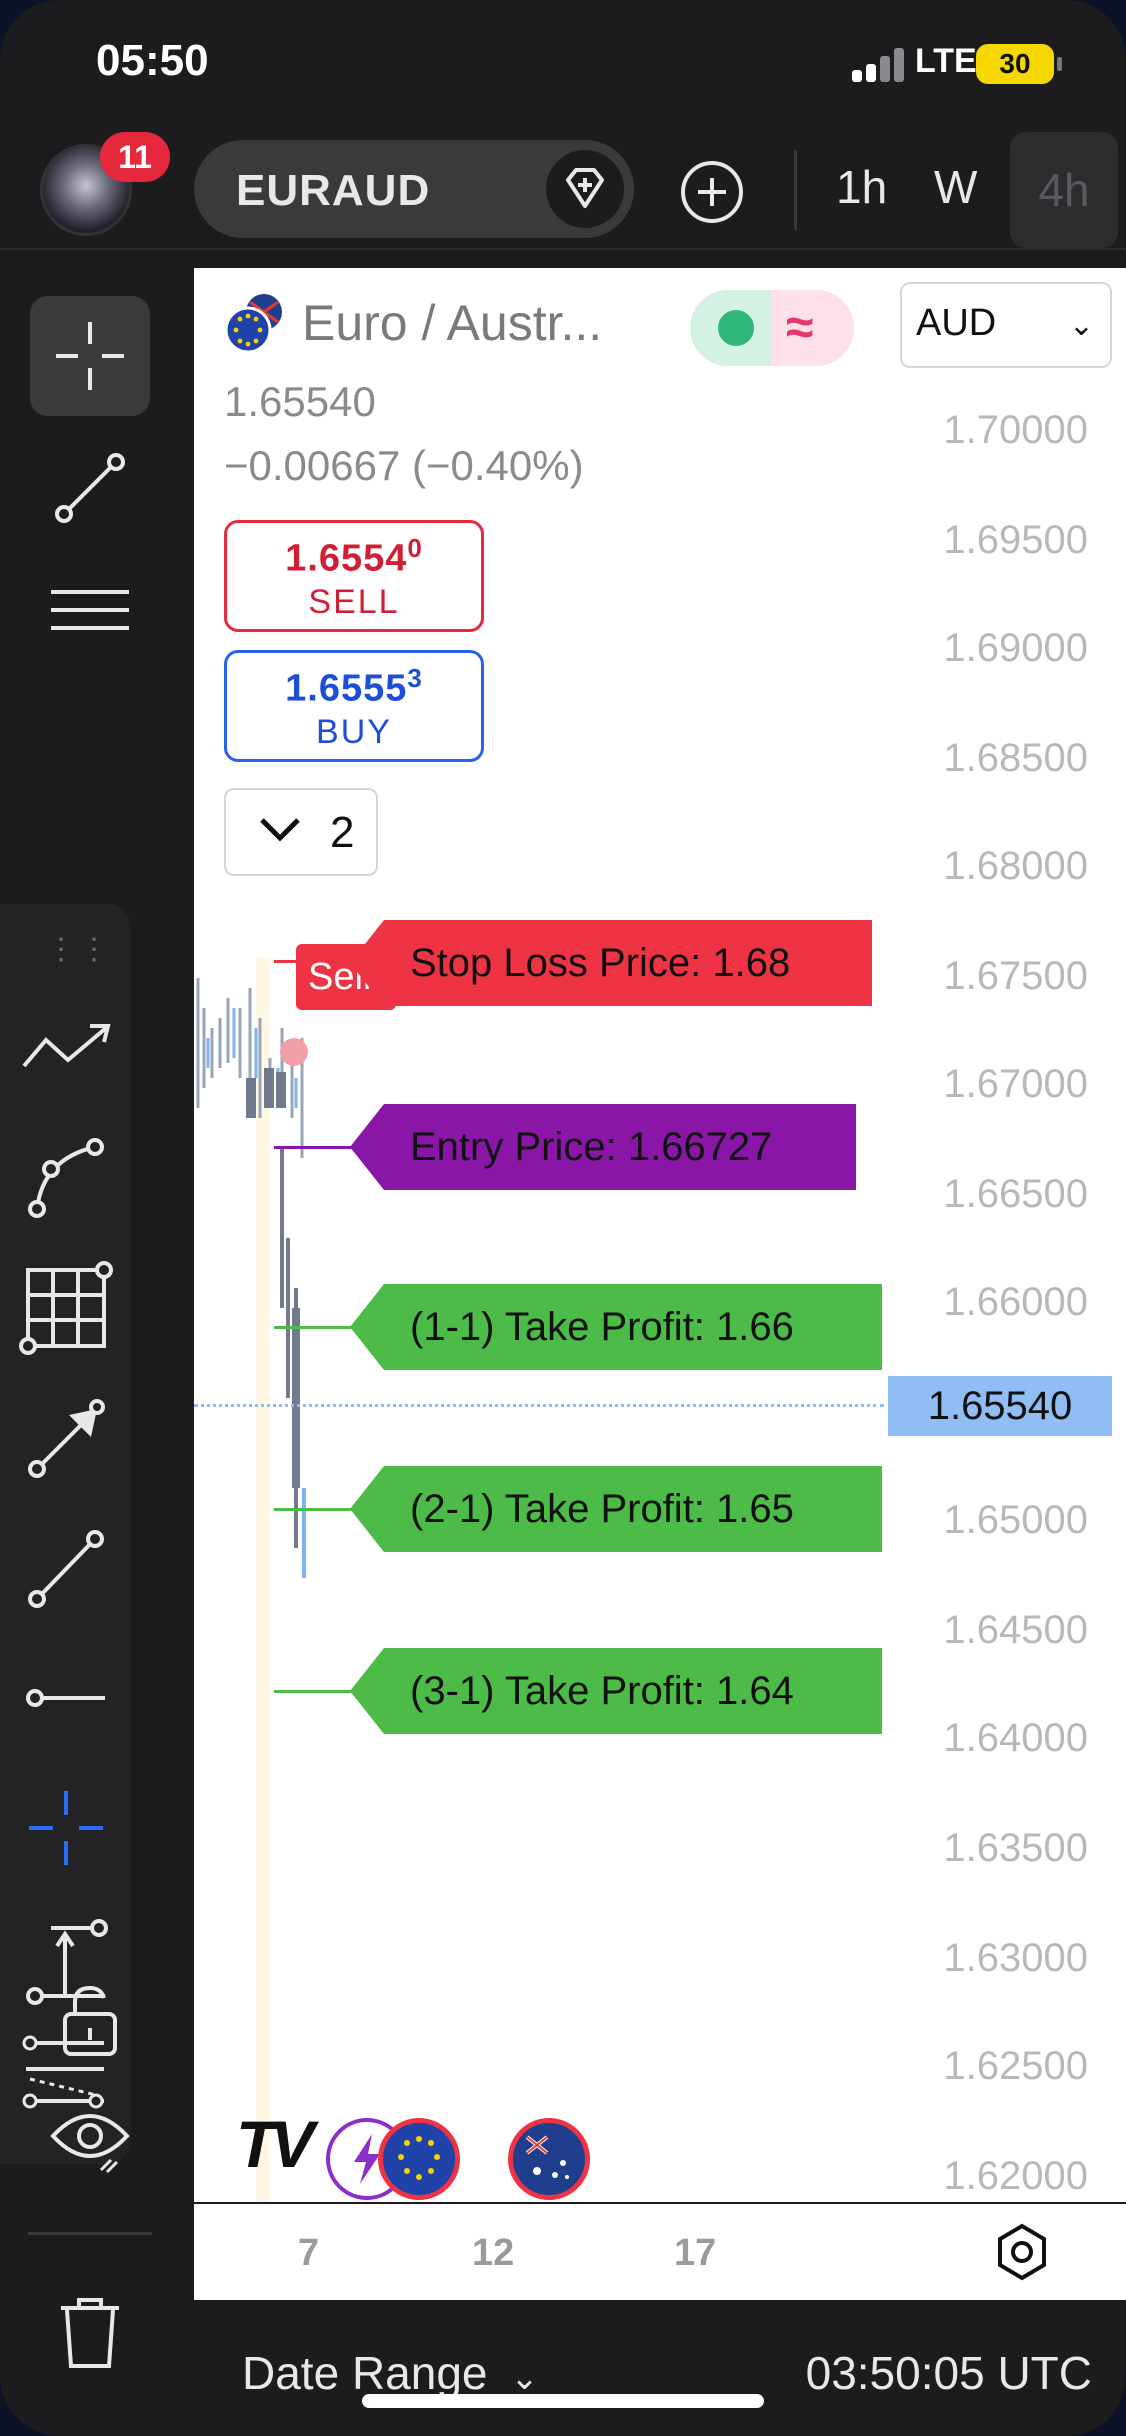 This screenshot has height=2436, width=1126. I want to click on symbol-search-button: EURAUD, so click(414, 189).